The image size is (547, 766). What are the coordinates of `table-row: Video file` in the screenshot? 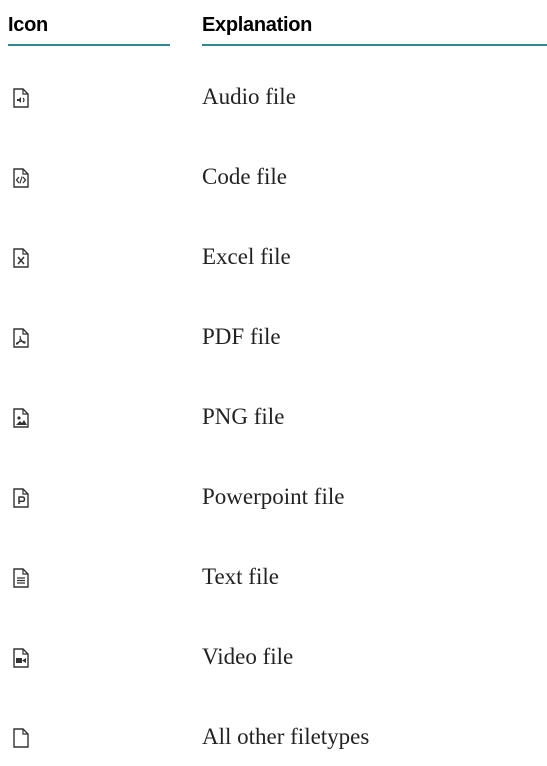 It's located at (273, 658).